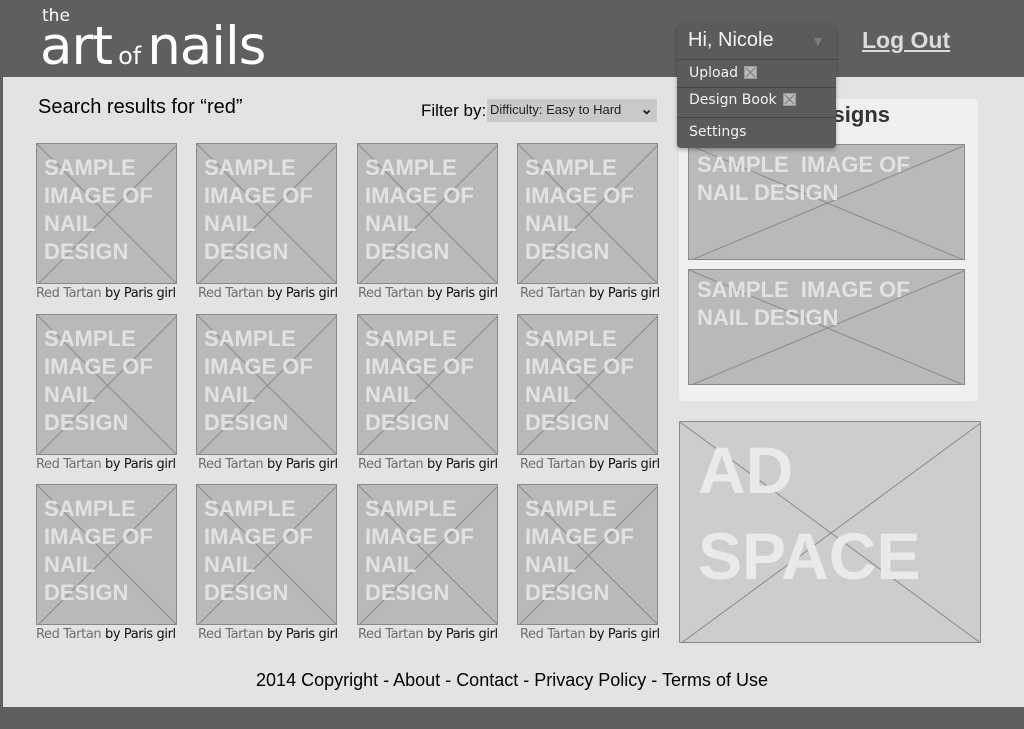 This screenshot has width=1024, height=729. I want to click on ad-space: AD SPACE, so click(830, 532).